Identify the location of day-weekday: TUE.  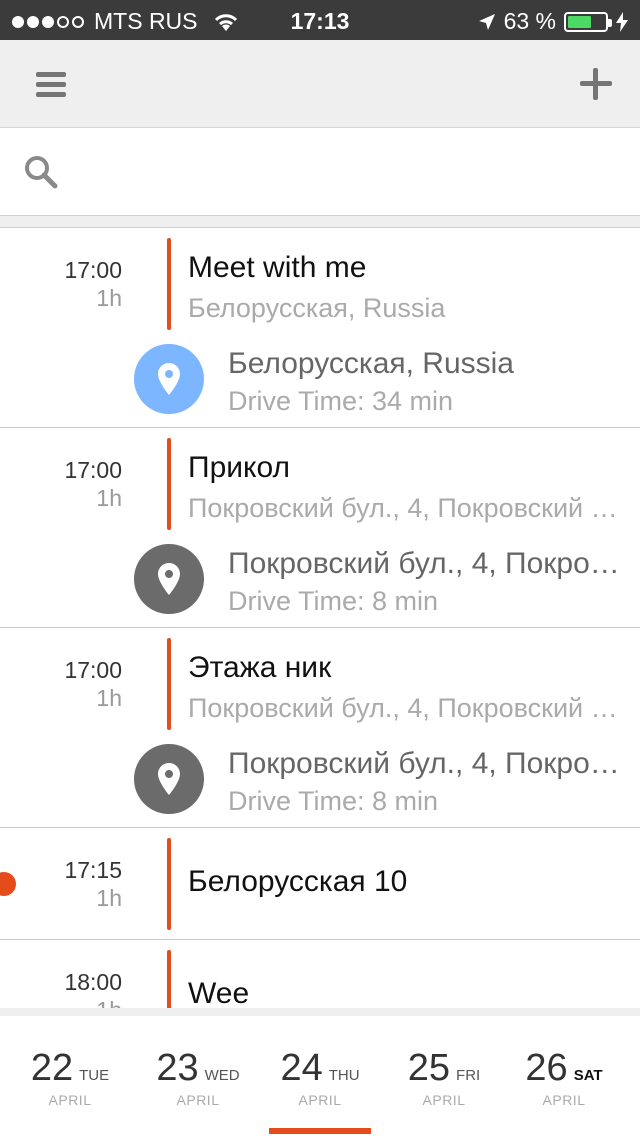
(94, 1075).